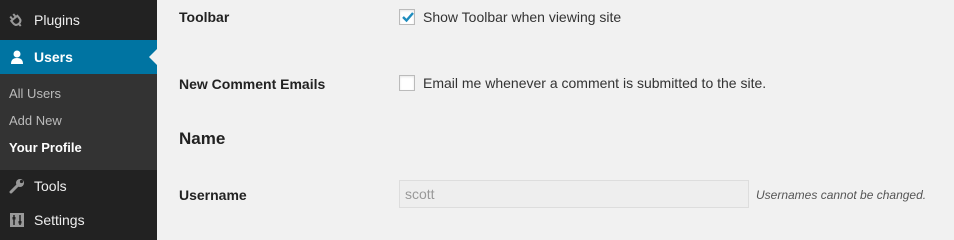 This screenshot has height=240, width=954. What do you see at coordinates (53, 57) in the screenshot?
I see `menu-item-label: Users` at bounding box center [53, 57].